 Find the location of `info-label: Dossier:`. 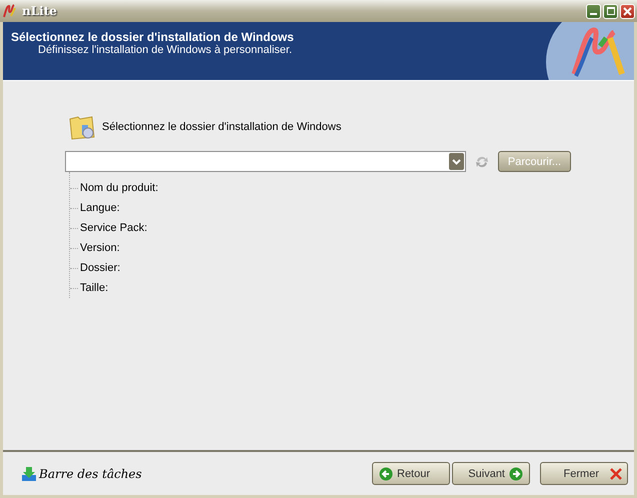

info-label: Dossier: is located at coordinates (100, 268).